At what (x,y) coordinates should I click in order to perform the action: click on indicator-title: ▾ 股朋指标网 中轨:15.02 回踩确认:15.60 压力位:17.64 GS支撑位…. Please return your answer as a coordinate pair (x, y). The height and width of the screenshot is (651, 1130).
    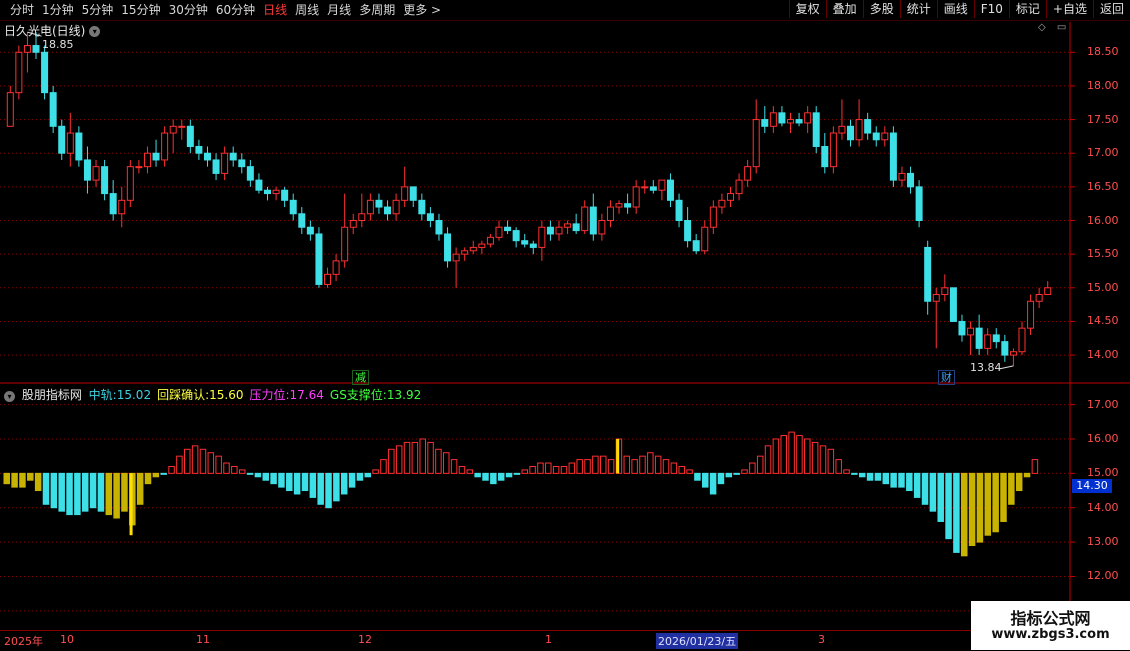
    Looking at the image, I should click on (215, 394).